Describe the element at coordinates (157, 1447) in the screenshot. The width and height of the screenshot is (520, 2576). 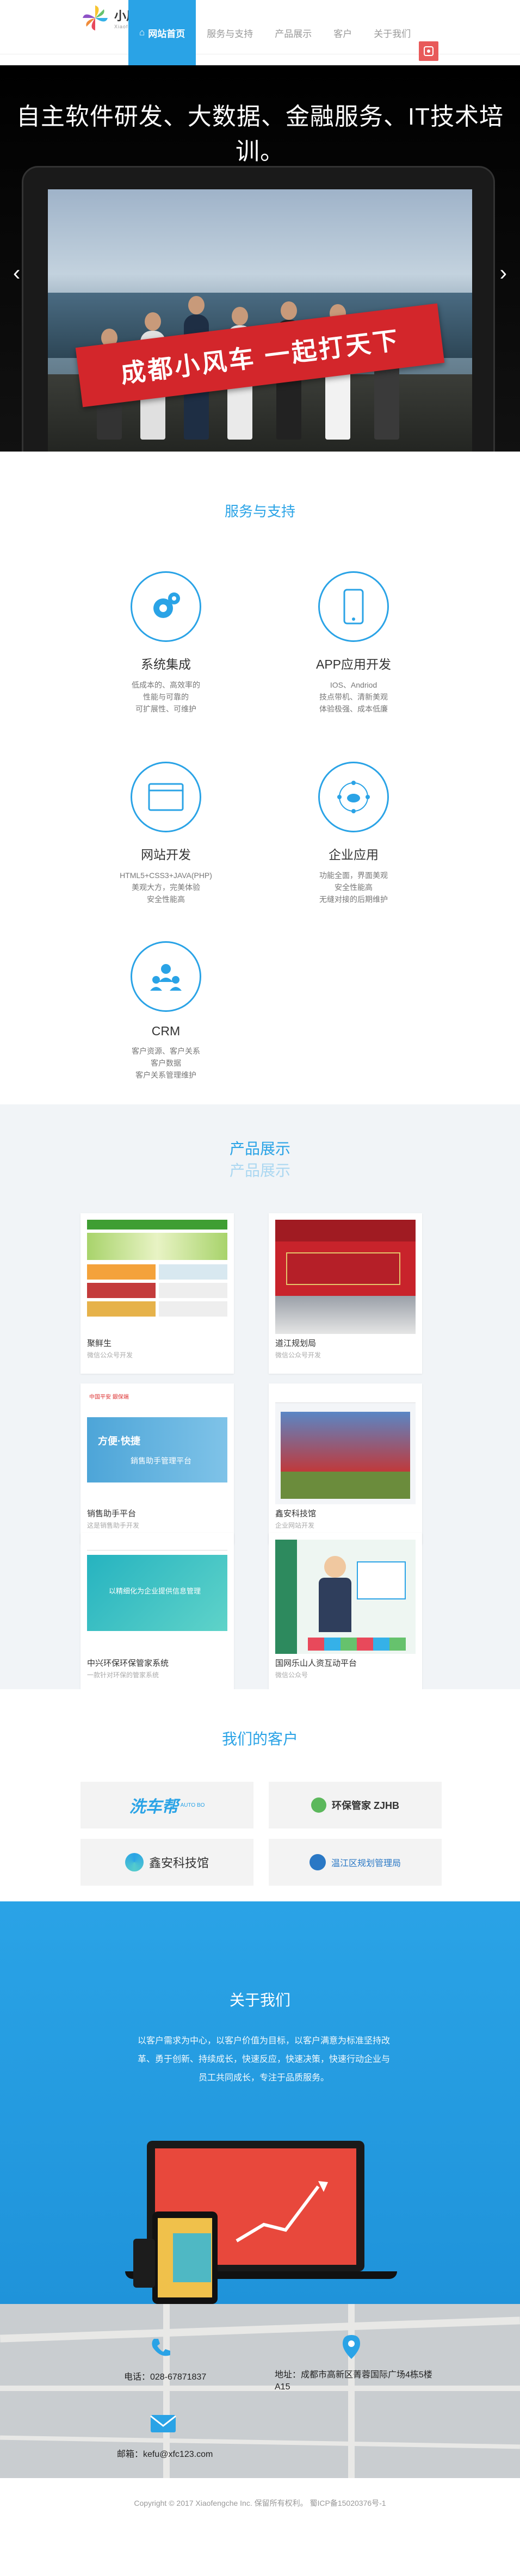
I see `product-screenshot: 中国平安 銀保端 方便·快捷 銷售助手管理平台` at that location.